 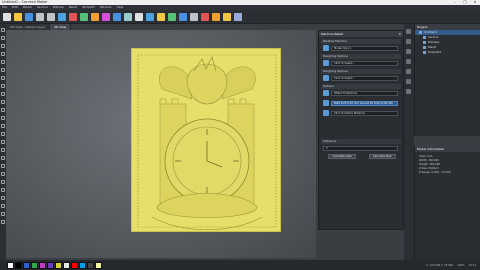 I want to click on arc-icon, so click(x=3, y=54).